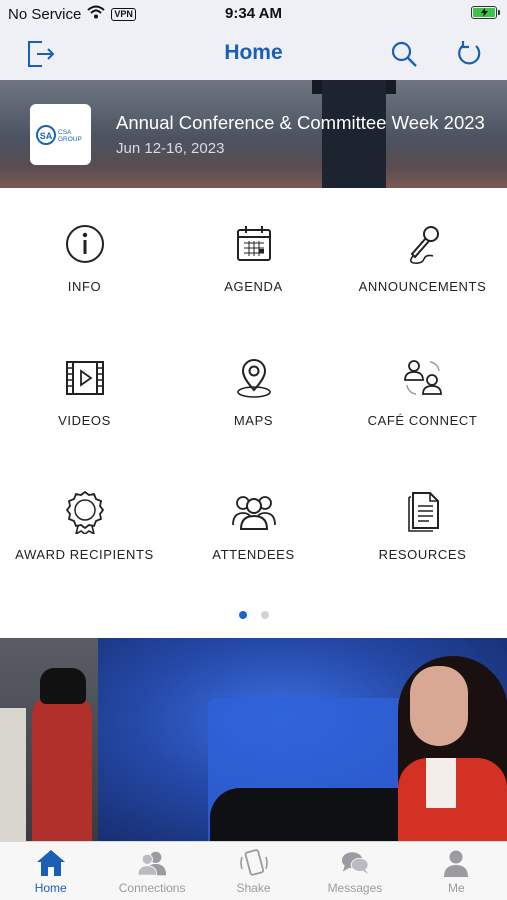 The image size is (507, 900). Describe the element at coordinates (152, 888) in the screenshot. I see `tab-label: Connections` at that location.